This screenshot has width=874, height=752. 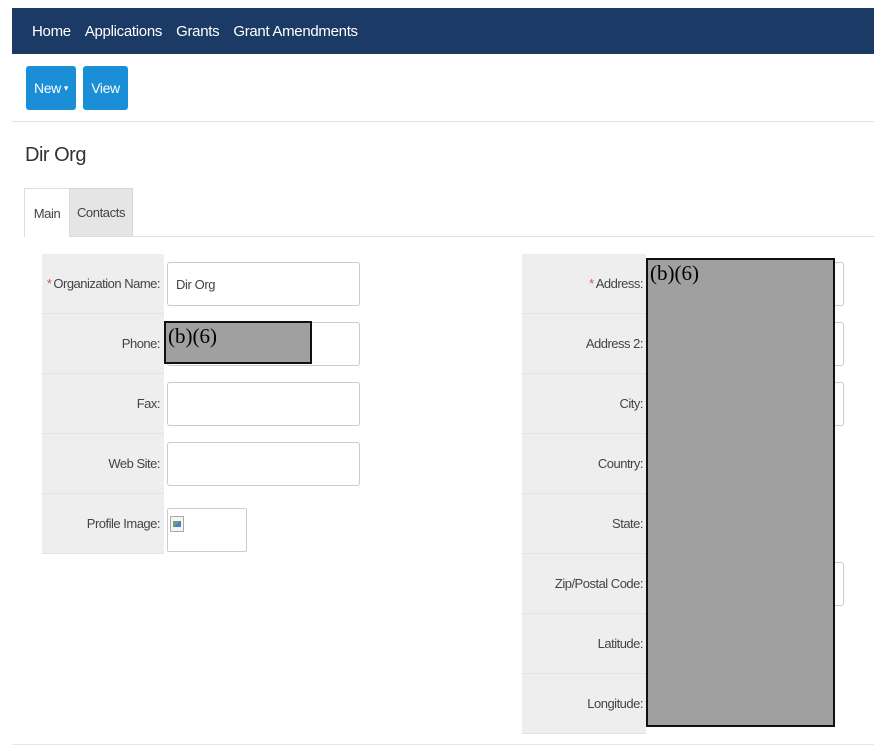 What do you see at coordinates (584, 464) in the screenshot?
I see `country-label: Country:` at bounding box center [584, 464].